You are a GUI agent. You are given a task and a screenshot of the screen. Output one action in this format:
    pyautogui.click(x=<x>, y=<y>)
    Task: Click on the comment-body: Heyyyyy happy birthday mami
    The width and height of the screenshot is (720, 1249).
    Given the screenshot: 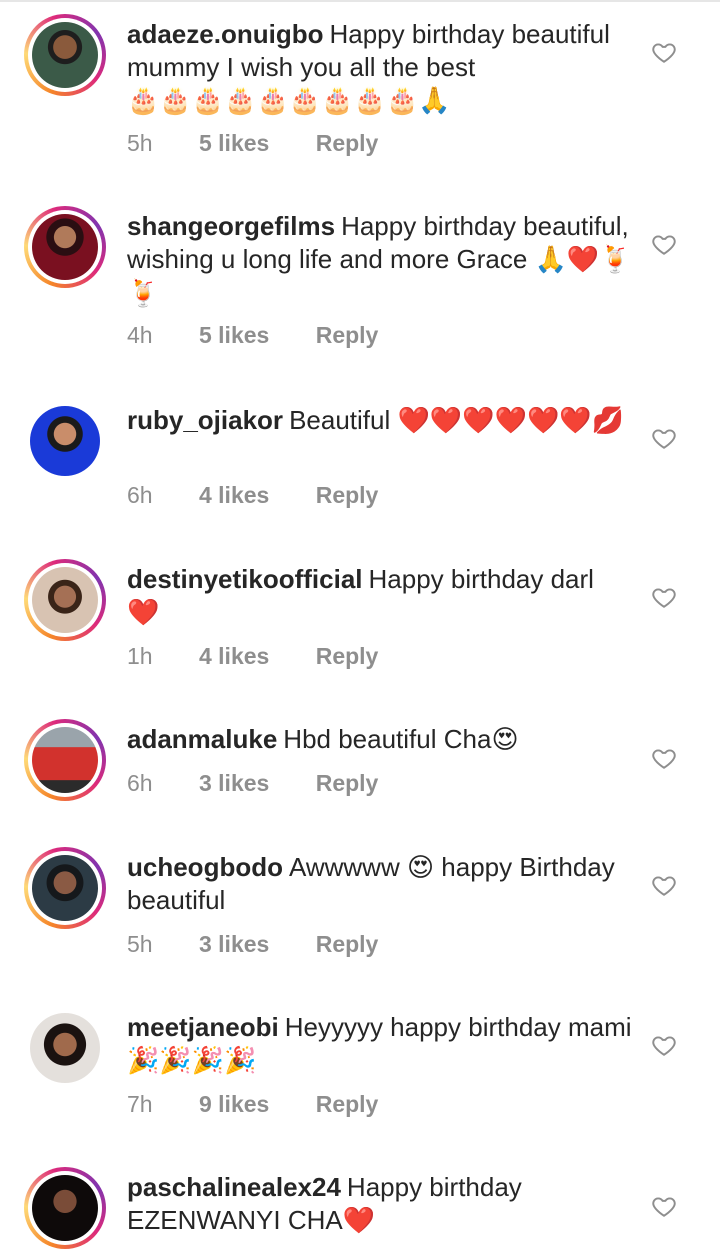 What is the action you would take?
    pyautogui.click(x=458, y=1027)
    